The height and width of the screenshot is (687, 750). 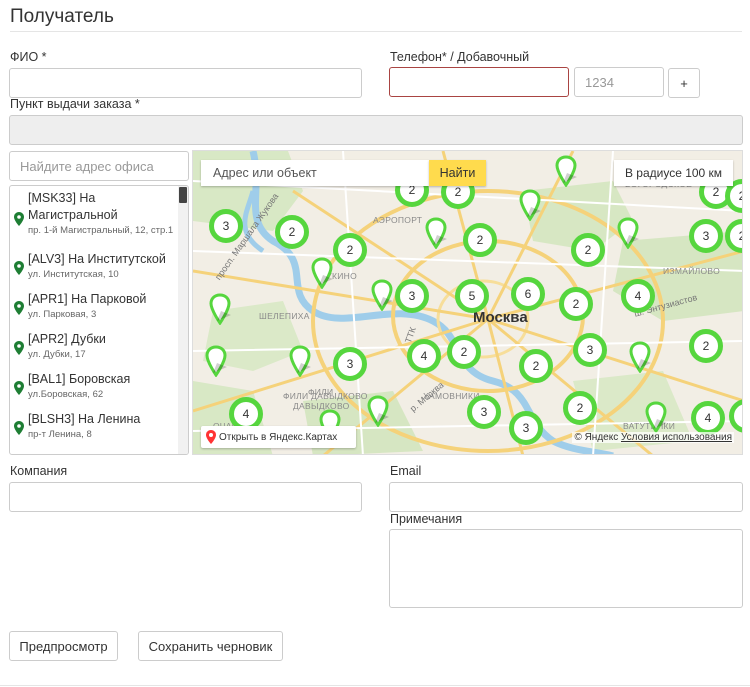 I want to click on fio-label: ФИО *, so click(x=28, y=57).